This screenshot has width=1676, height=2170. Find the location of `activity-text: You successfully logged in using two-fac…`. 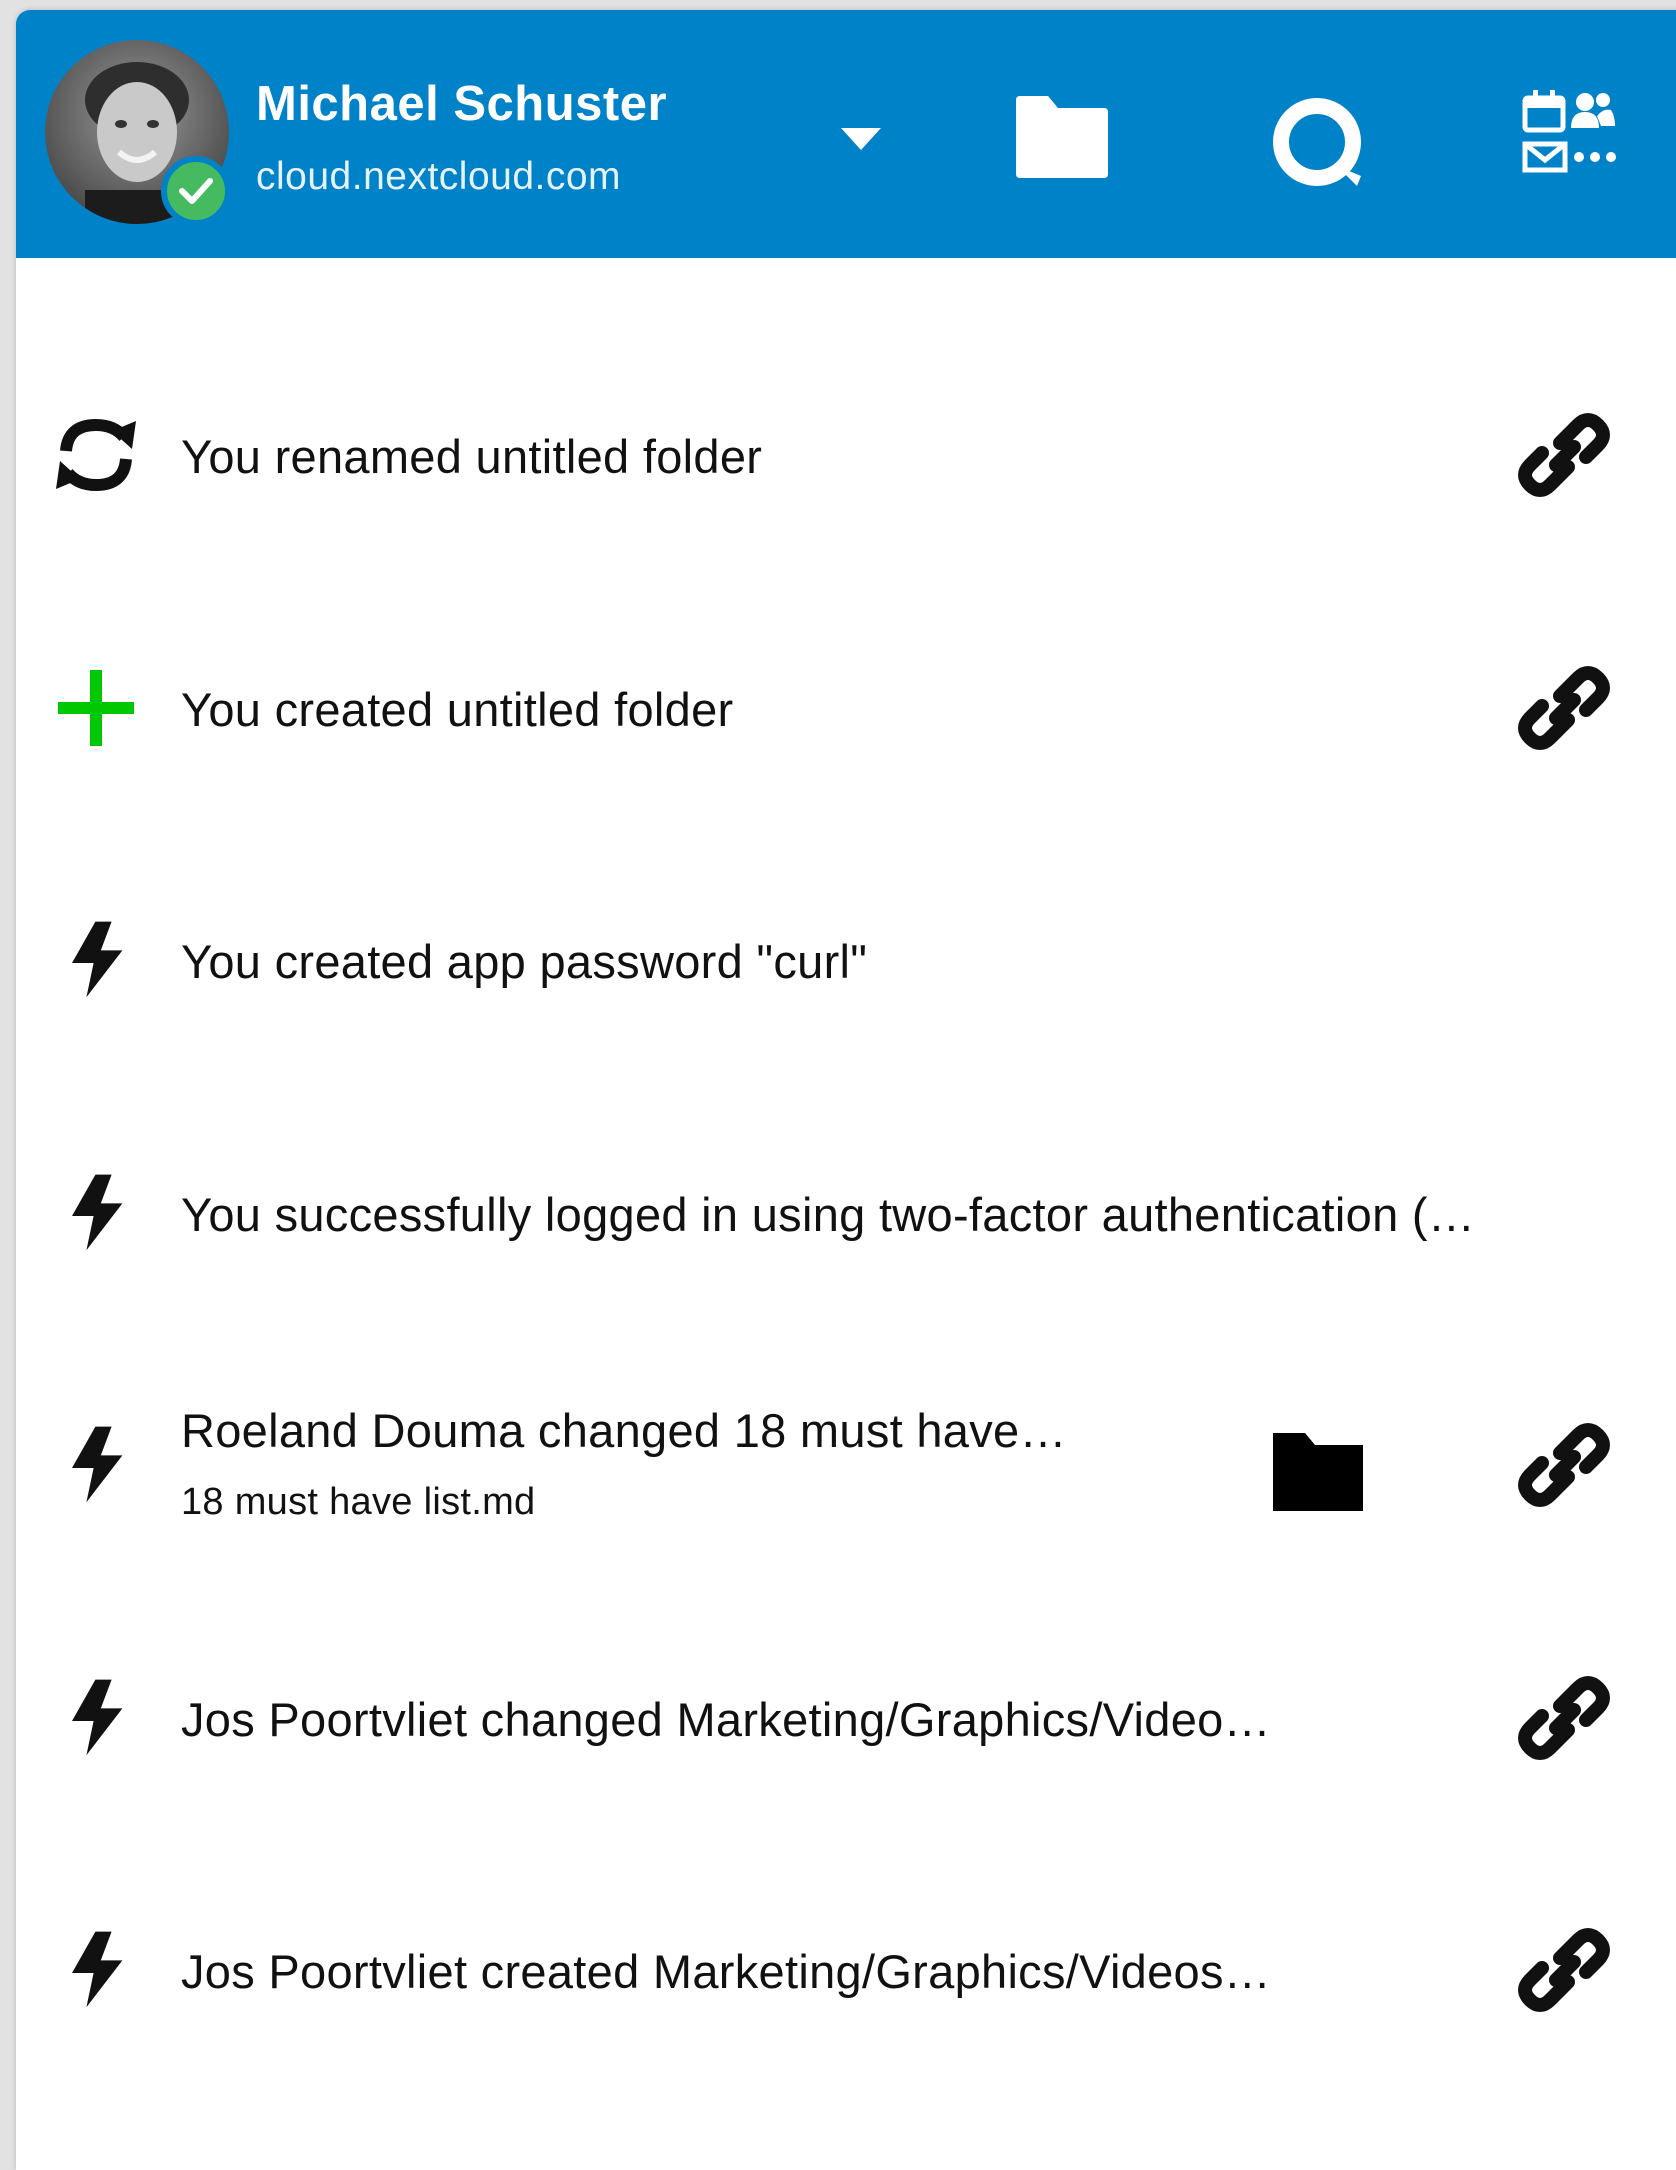

activity-text: You successfully logged in using two-fac… is located at coordinates (828, 1214).